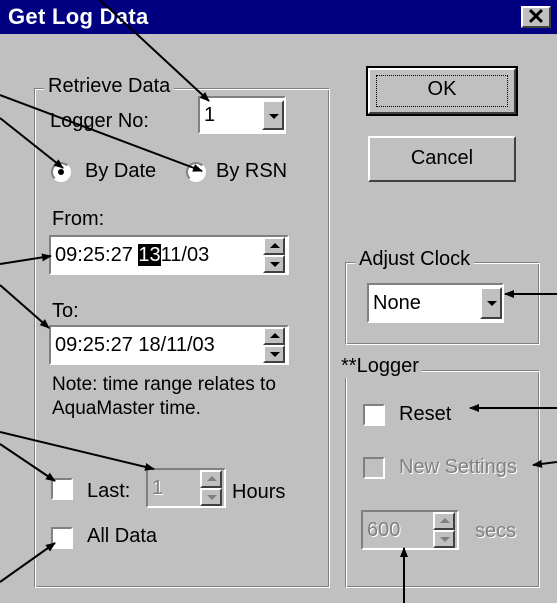  Describe the element at coordinates (387, 366) in the screenshot. I see `logger-caption-text: Logger` at that location.